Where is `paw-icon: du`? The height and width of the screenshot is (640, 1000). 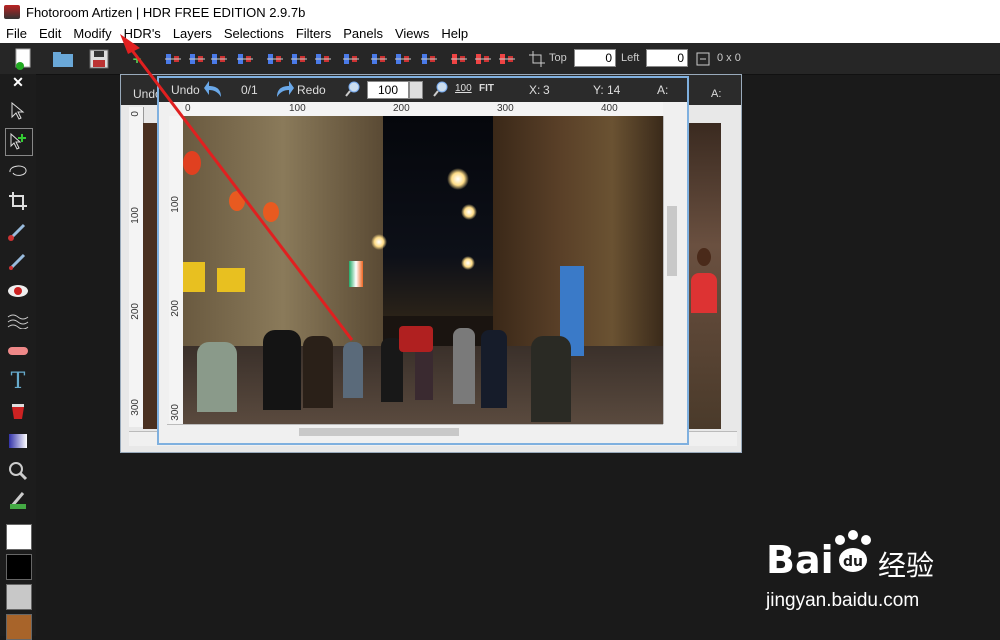 paw-icon: du is located at coordinates (853, 555).